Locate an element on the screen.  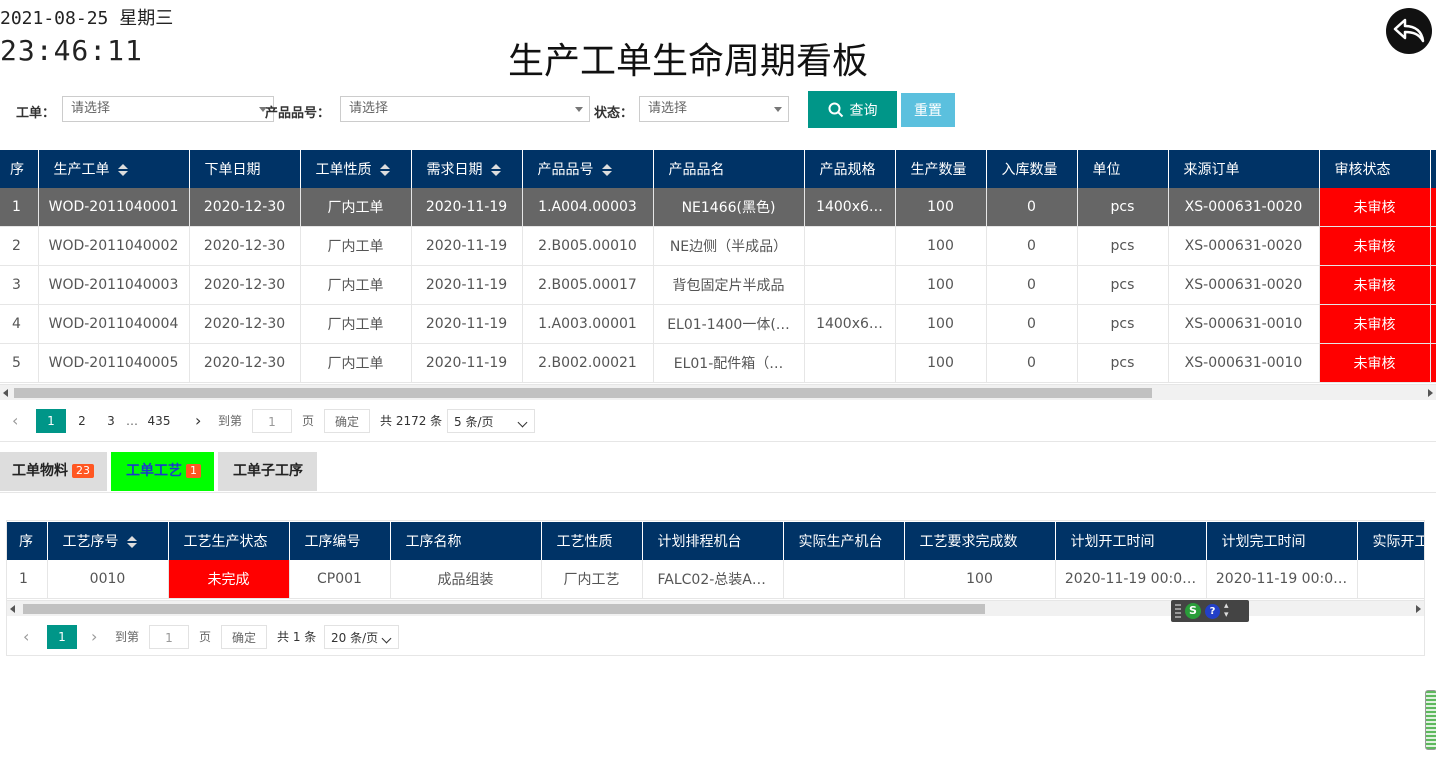
page-size-value: 20 条/页 is located at coordinates (355, 638).